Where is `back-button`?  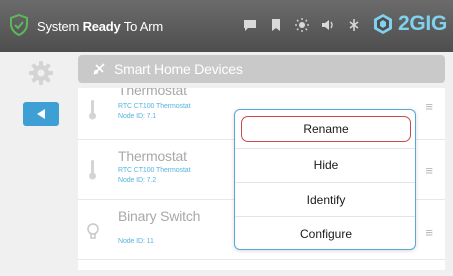 back-button is located at coordinates (41, 114).